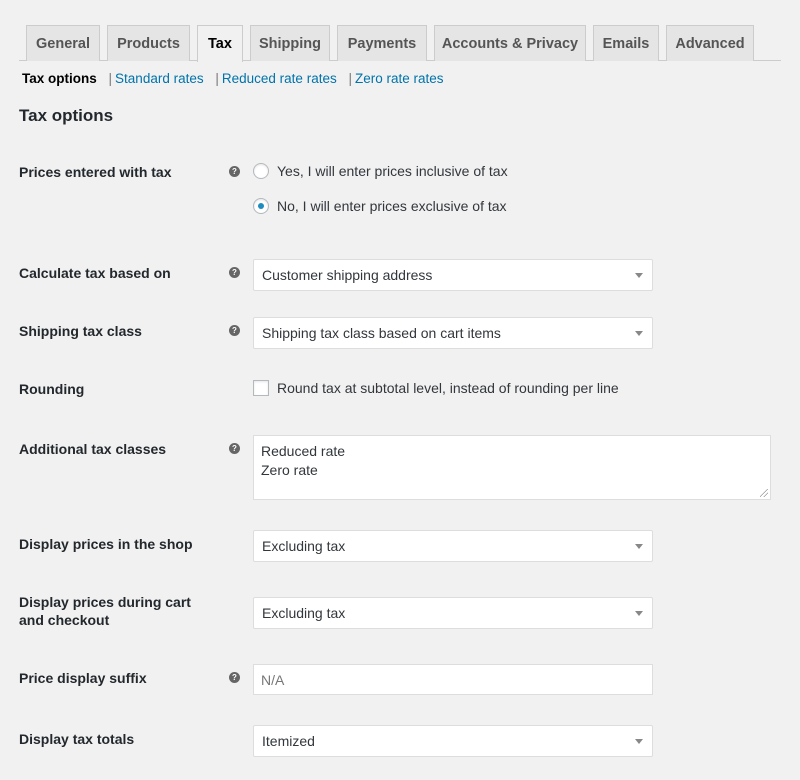 This screenshot has height=780, width=800. I want to click on shipping-tax-class-label: Shipping tax class, so click(80, 331).